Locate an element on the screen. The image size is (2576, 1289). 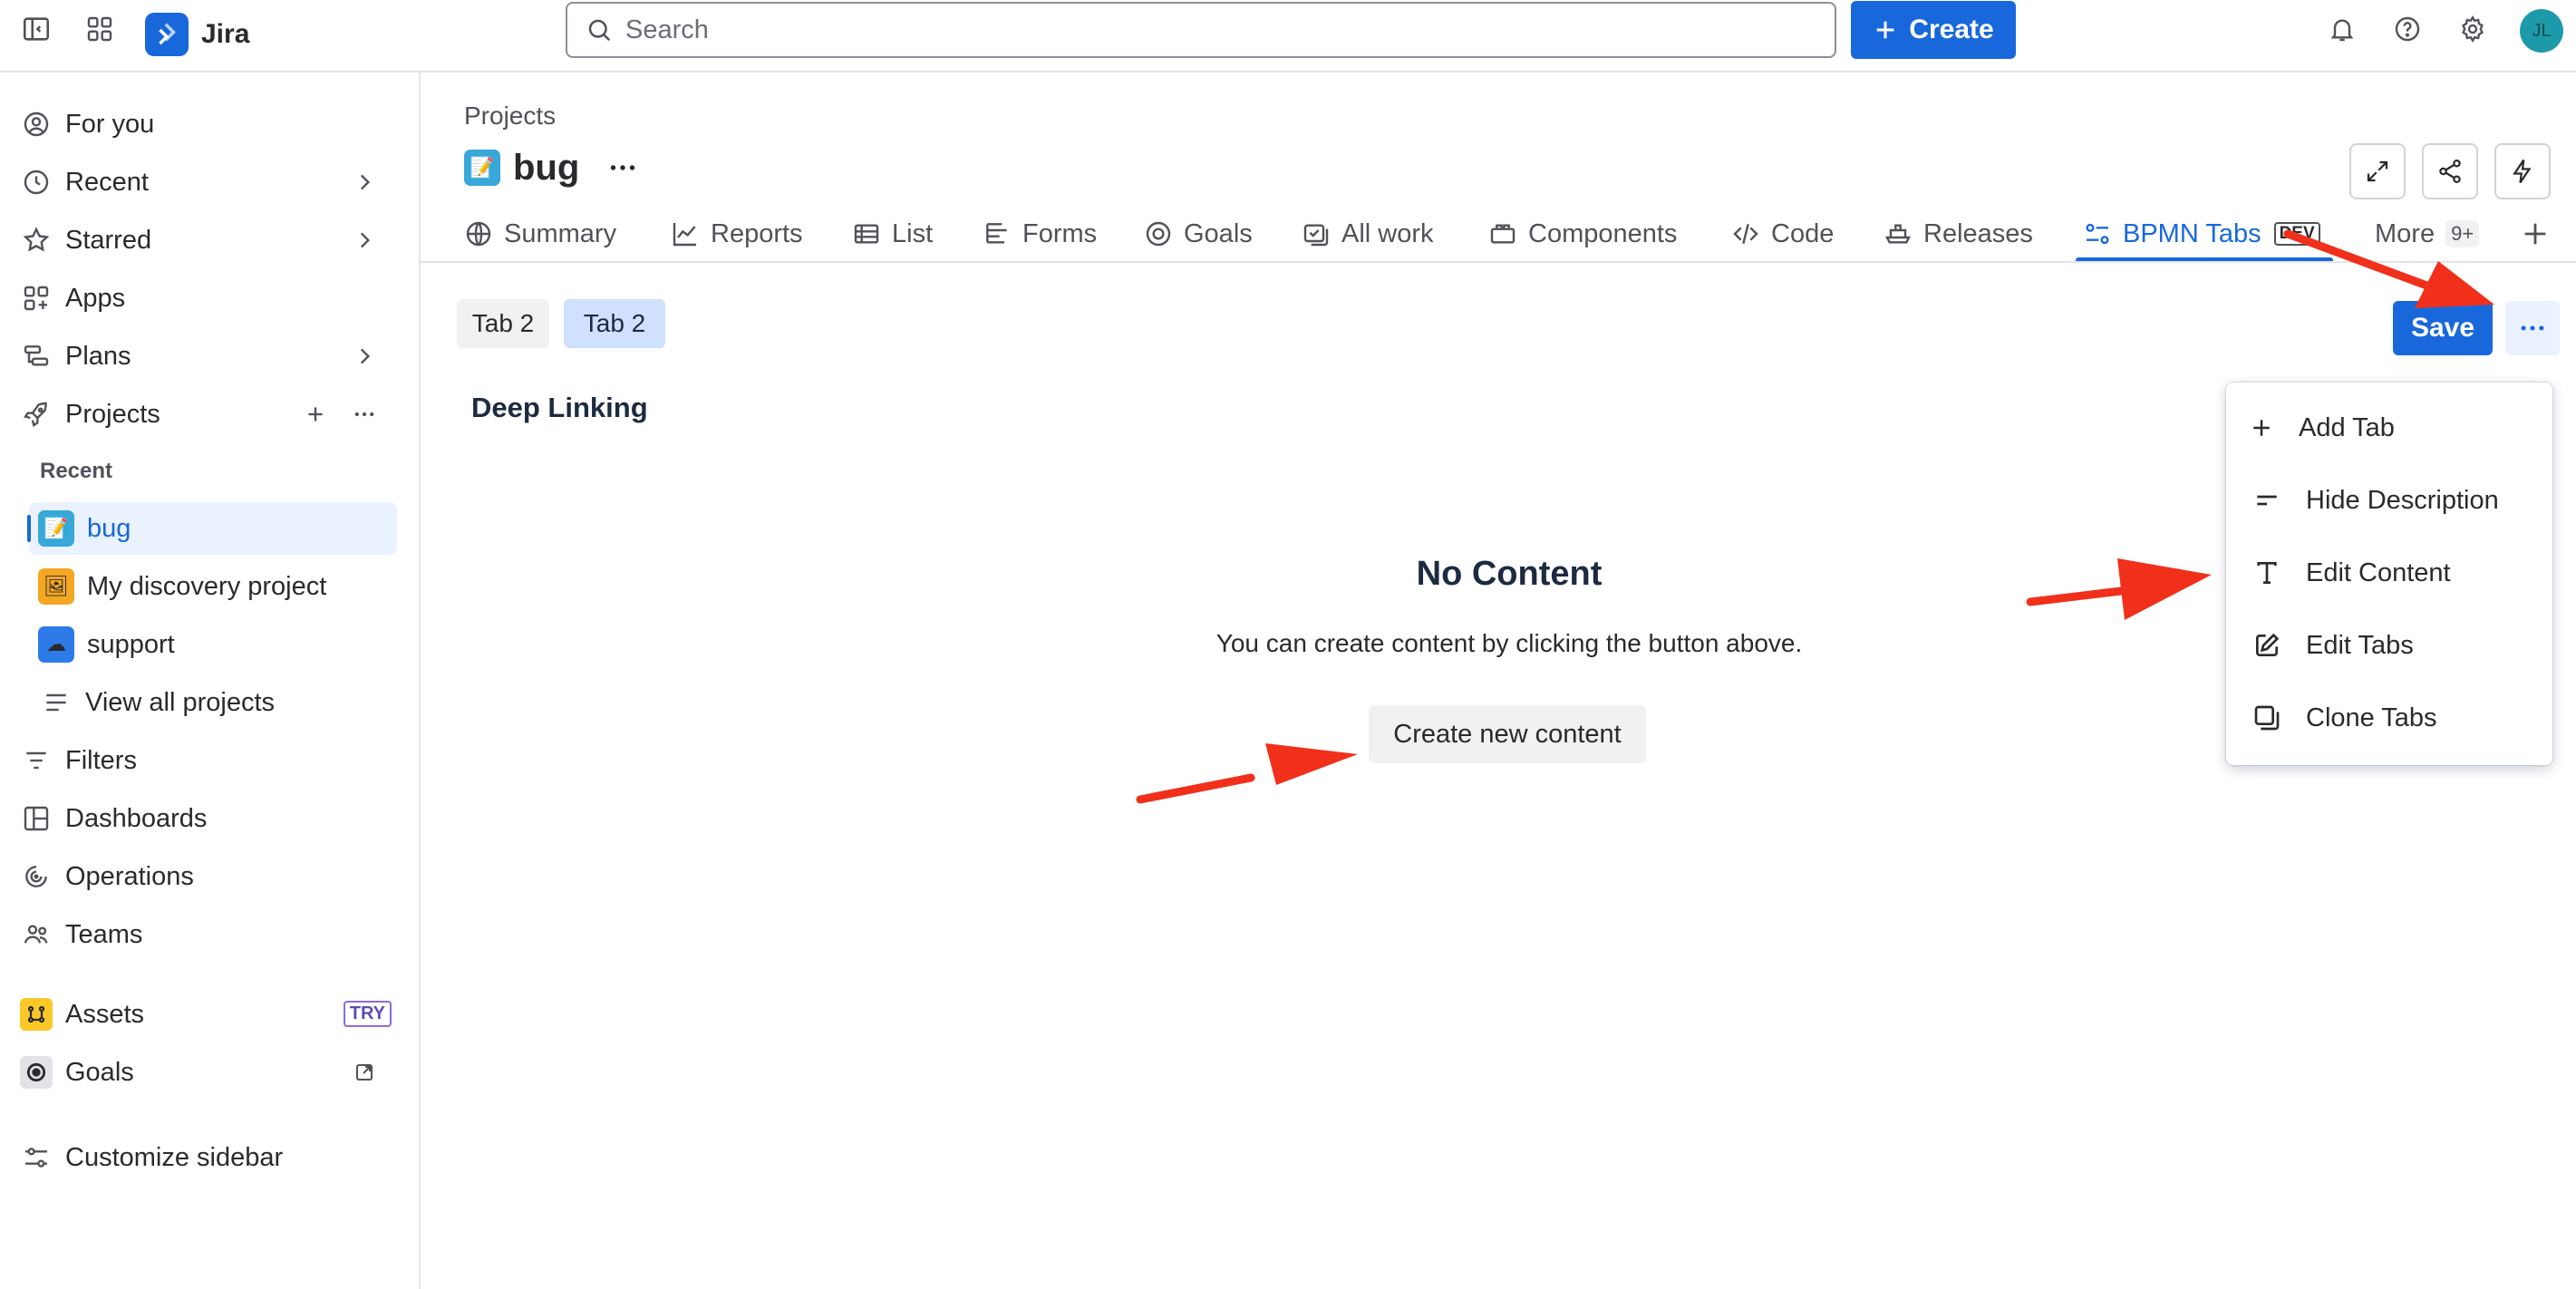
tab-bpmn-tabs: BPMN Tabs DEV is located at coordinates (2201, 234).